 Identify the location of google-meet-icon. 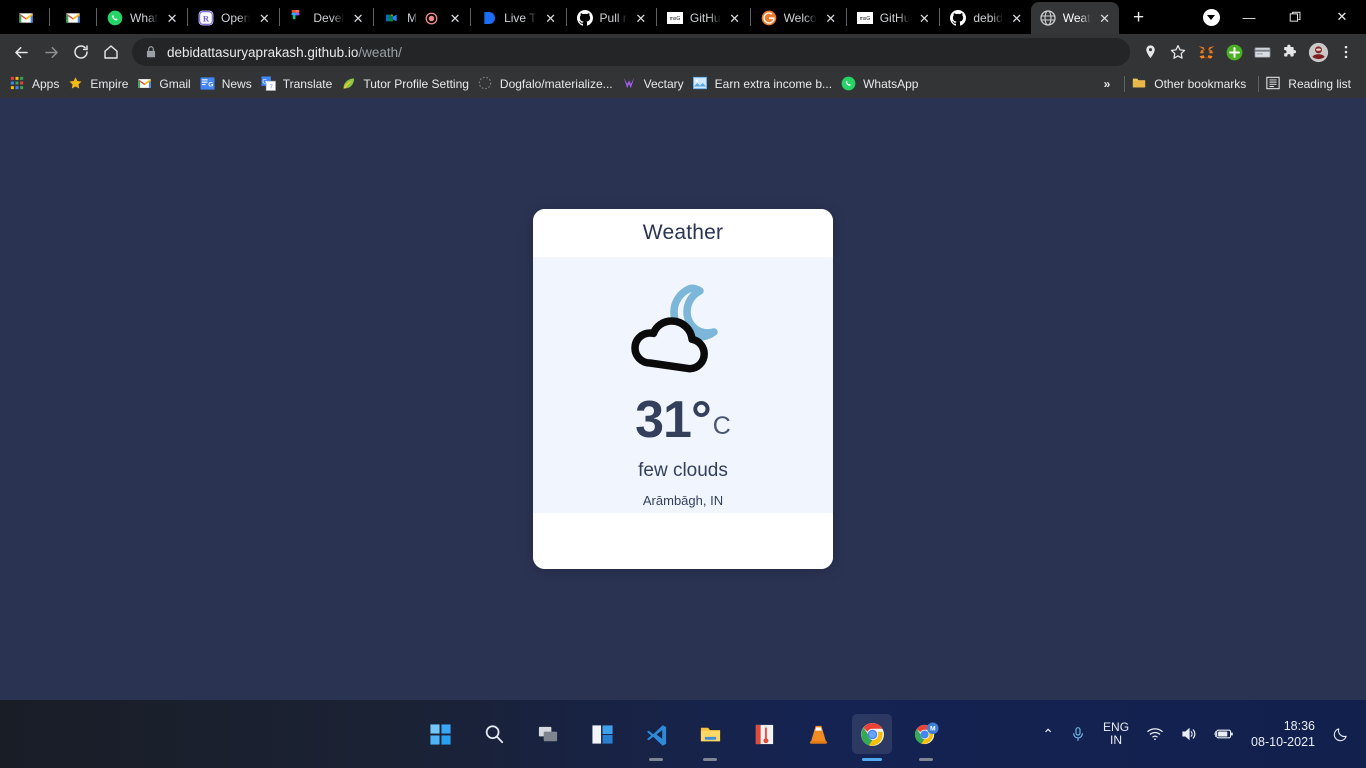
(392, 18).